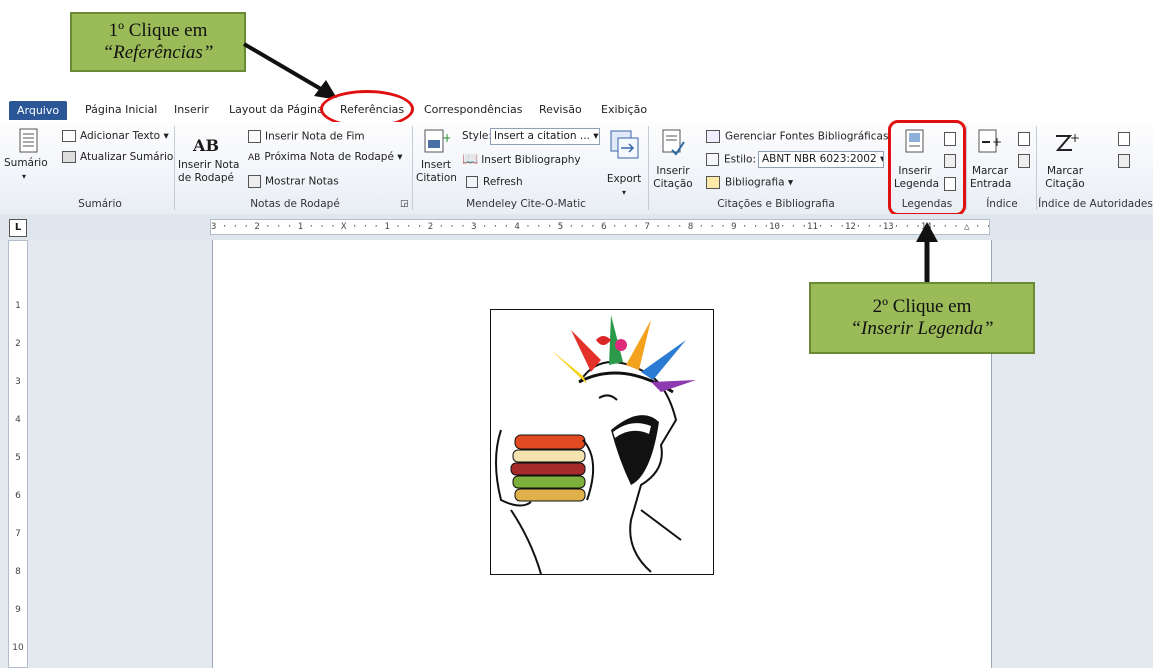 This screenshot has width=1153, height=668. I want to click on bibliografia-button: Bibliografia ▾, so click(749, 183).